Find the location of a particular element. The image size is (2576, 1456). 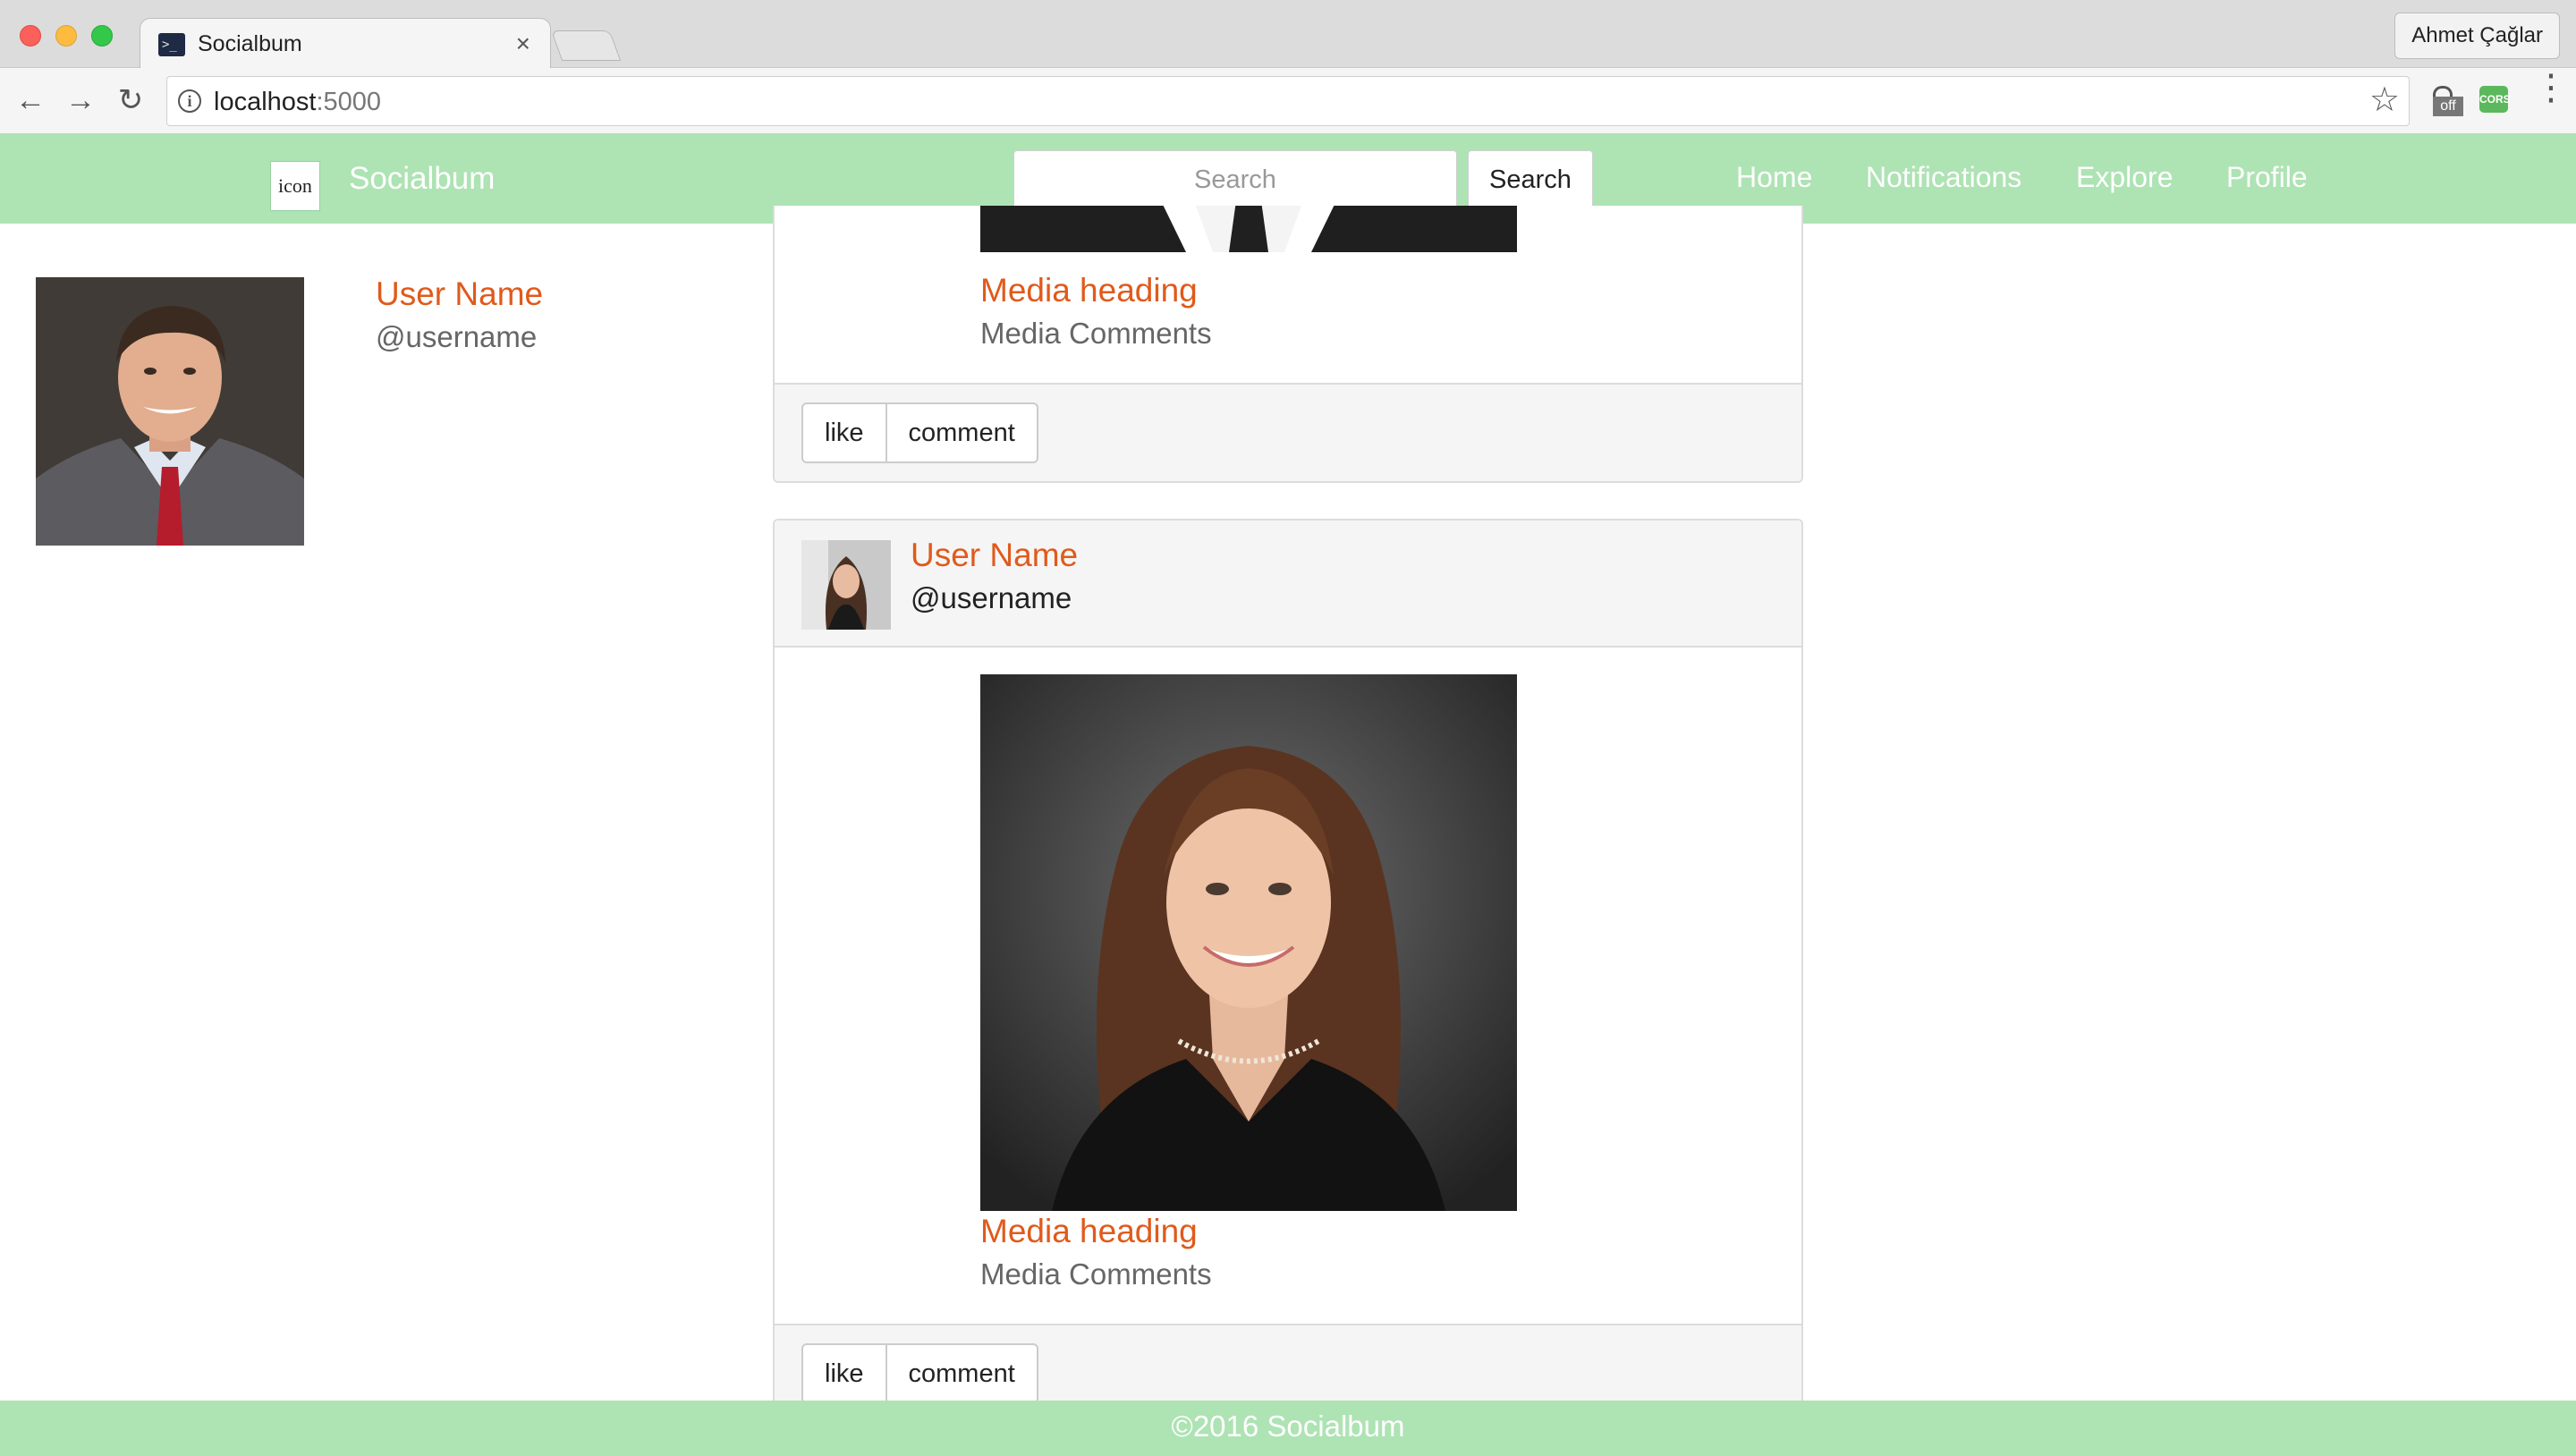

nav-link-explore: Explore is located at coordinates (2125, 177).